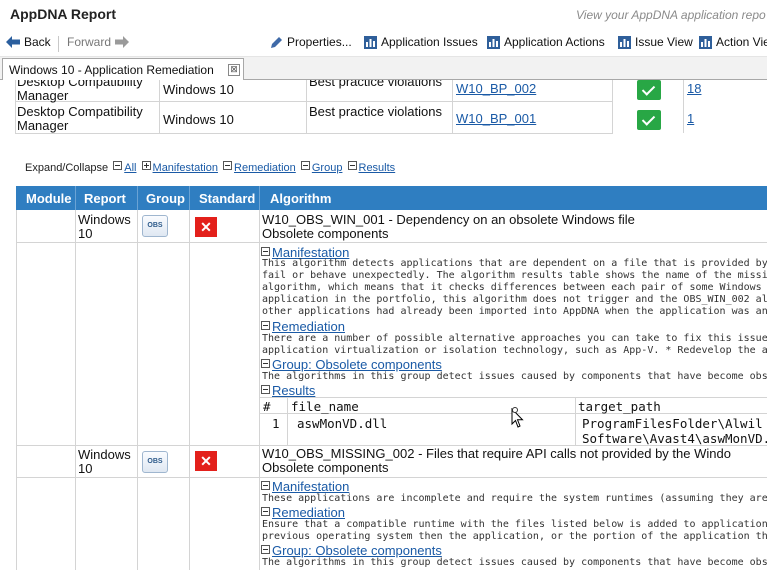 The image size is (767, 570). What do you see at coordinates (28, 42) in the screenshot?
I see `back-button: Back` at bounding box center [28, 42].